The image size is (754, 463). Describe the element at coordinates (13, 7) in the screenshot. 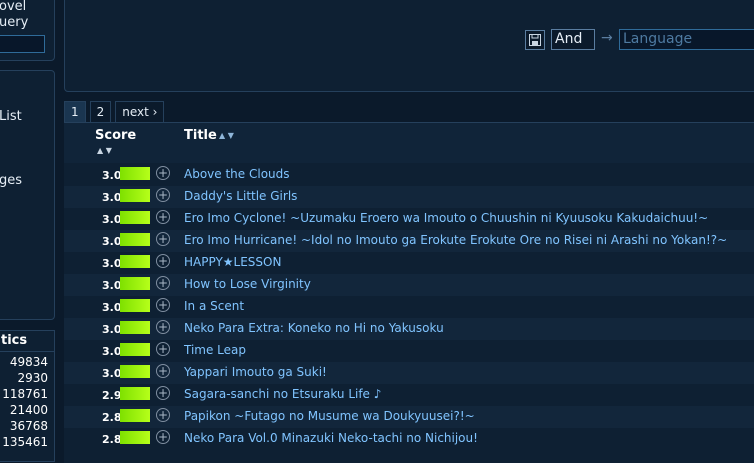

I see `search-option-label: ovel` at that location.